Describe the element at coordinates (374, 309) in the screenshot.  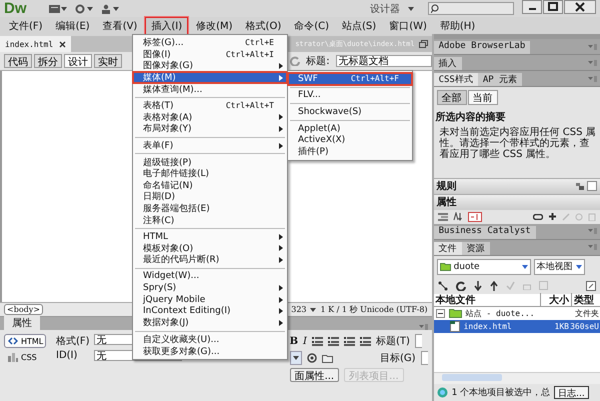
I see `document-info: 1 K / 1 秒 Unicode (UTF-8)` at that location.